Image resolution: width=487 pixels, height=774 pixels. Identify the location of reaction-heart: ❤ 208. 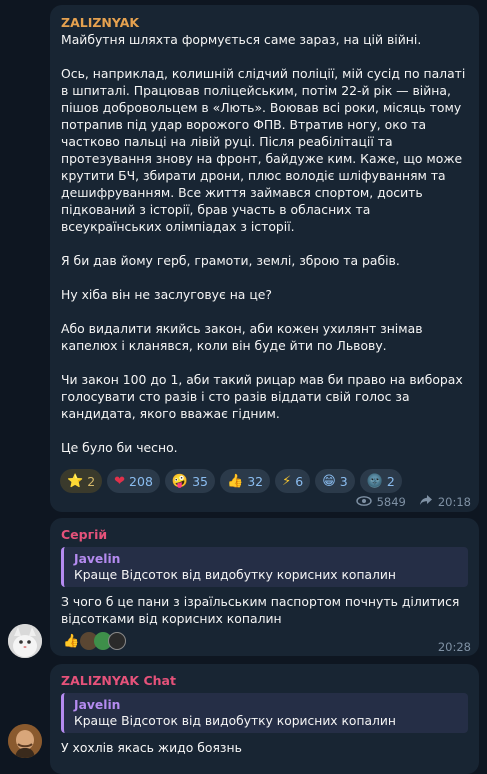
(133, 481).